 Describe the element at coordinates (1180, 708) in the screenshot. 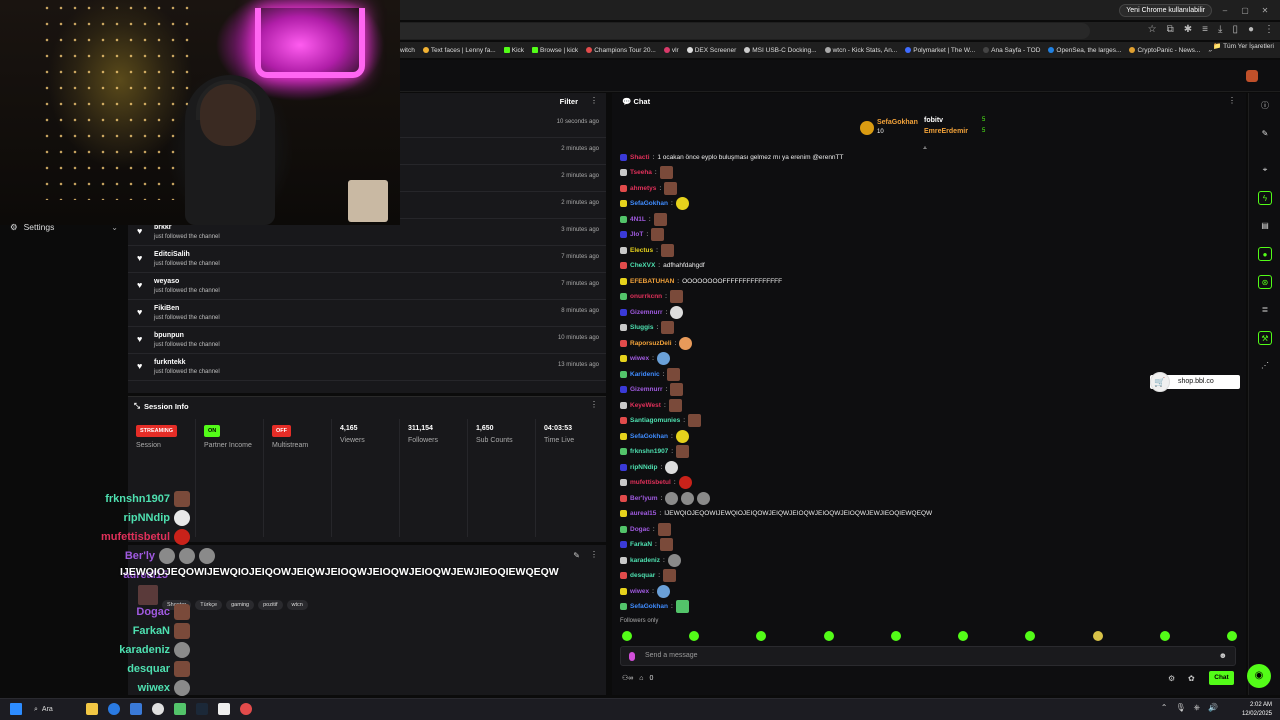

I see `mic-icon: 🎙` at that location.